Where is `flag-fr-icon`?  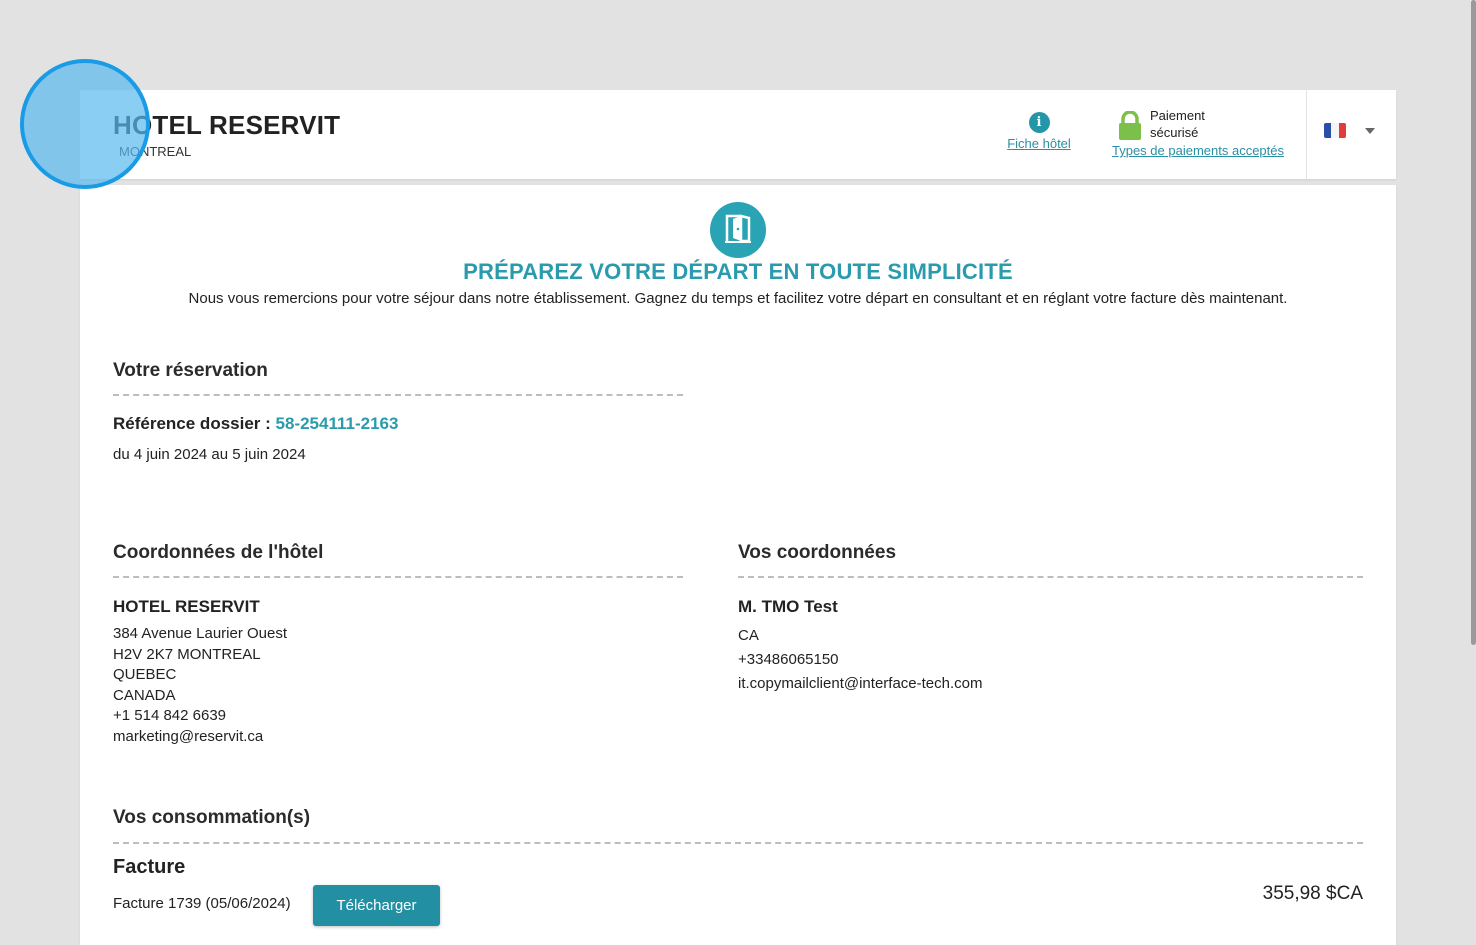 flag-fr-icon is located at coordinates (1335, 130).